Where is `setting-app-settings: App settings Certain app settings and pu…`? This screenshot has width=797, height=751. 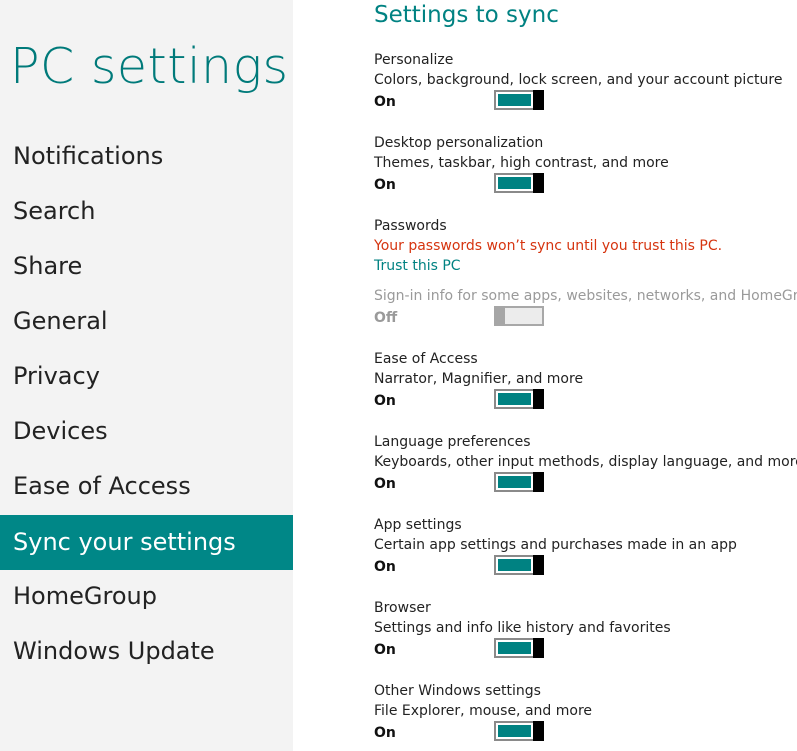 setting-app-settings: App settings Certain app settings and pu… is located at coordinates (585, 548).